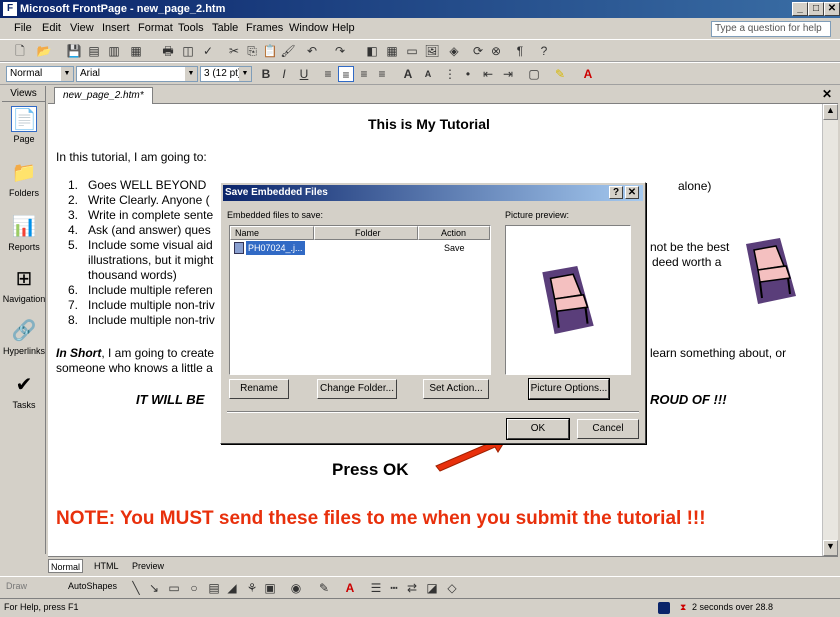 The height and width of the screenshot is (617, 840). What do you see at coordinates (188, 51) in the screenshot?
I see `preview-browser-icon: ◫` at bounding box center [188, 51].